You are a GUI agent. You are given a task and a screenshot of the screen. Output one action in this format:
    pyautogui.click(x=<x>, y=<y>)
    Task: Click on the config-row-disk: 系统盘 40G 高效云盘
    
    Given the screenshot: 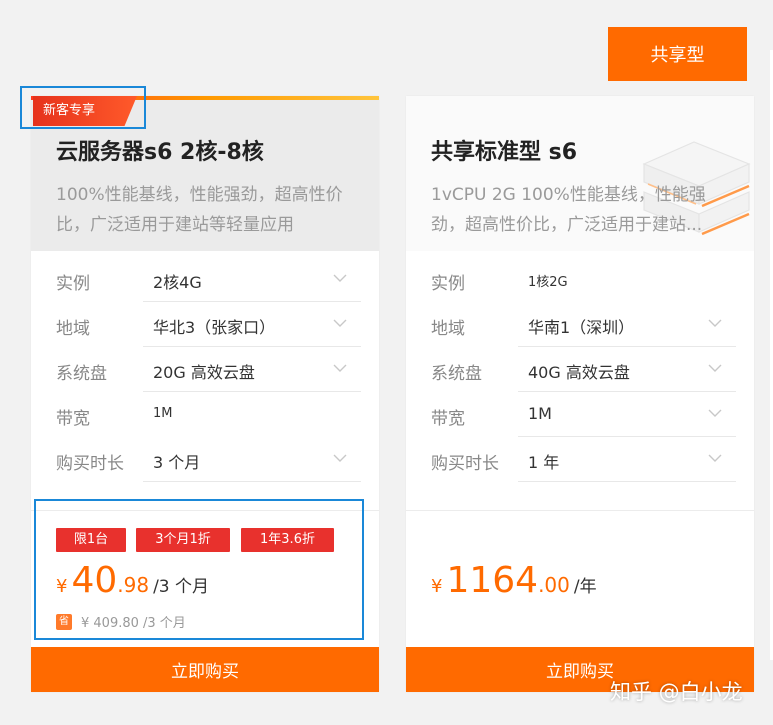 What is the action you would take?
    pyautogui.click(x=580, y=369)
    